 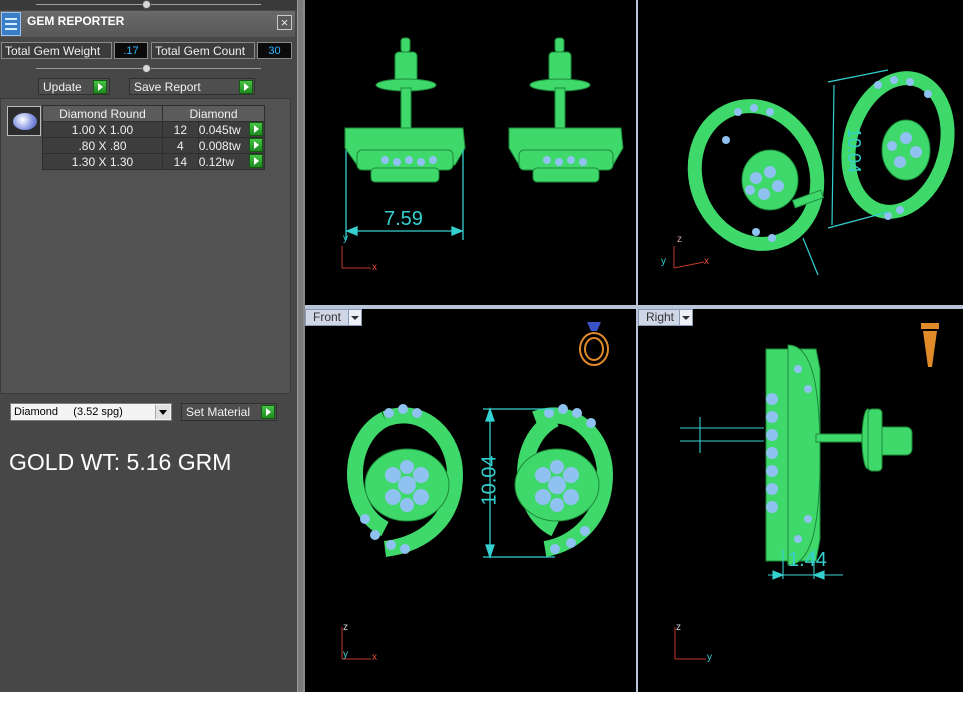 What do you see at coordinates (594, 326) in the screenshot?
I see `ring-gem` at bounding box center [594, 326].